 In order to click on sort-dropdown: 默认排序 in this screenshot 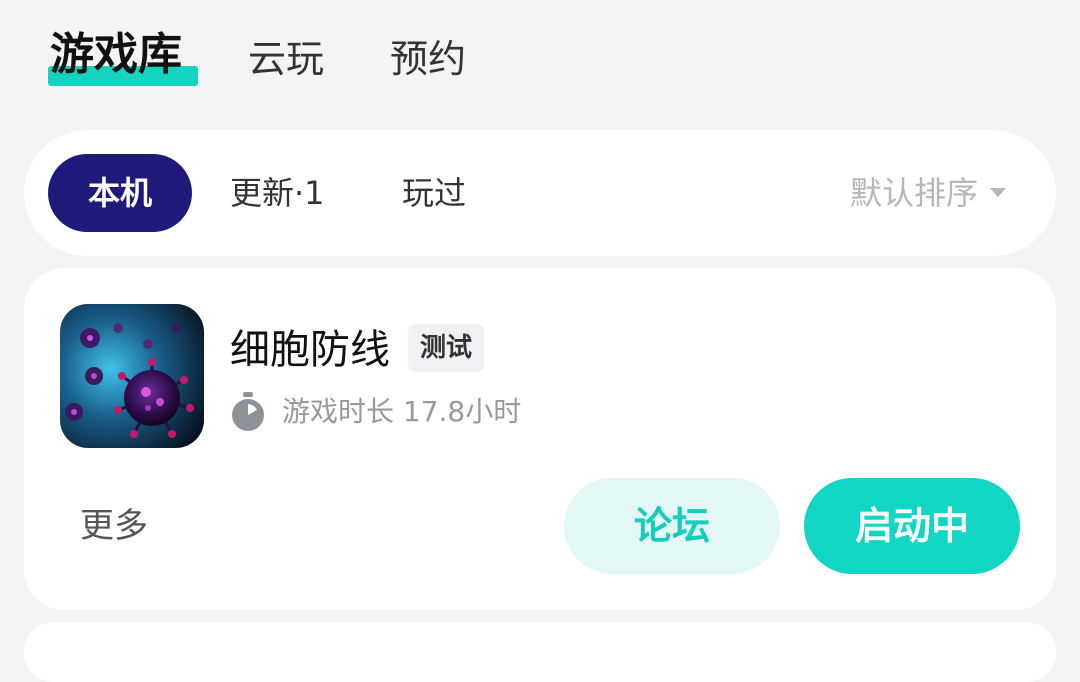, I will do `click(928, 193)`.